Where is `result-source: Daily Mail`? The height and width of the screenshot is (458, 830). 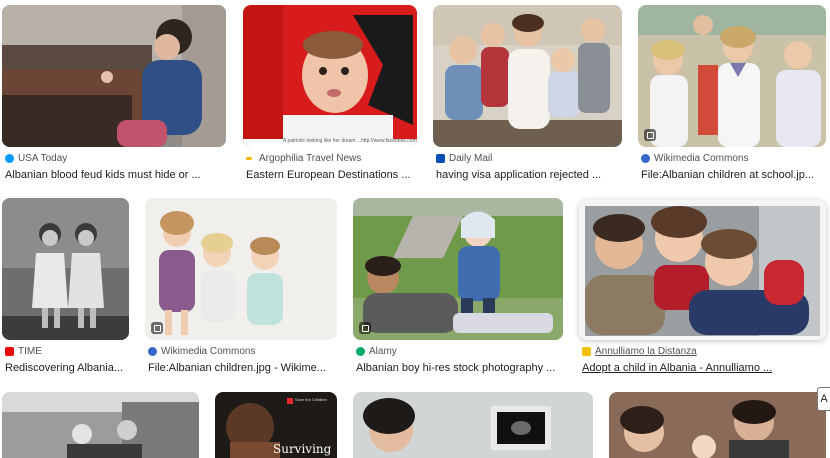 result-source: Daily Mail is located at coordinates (528, 158).